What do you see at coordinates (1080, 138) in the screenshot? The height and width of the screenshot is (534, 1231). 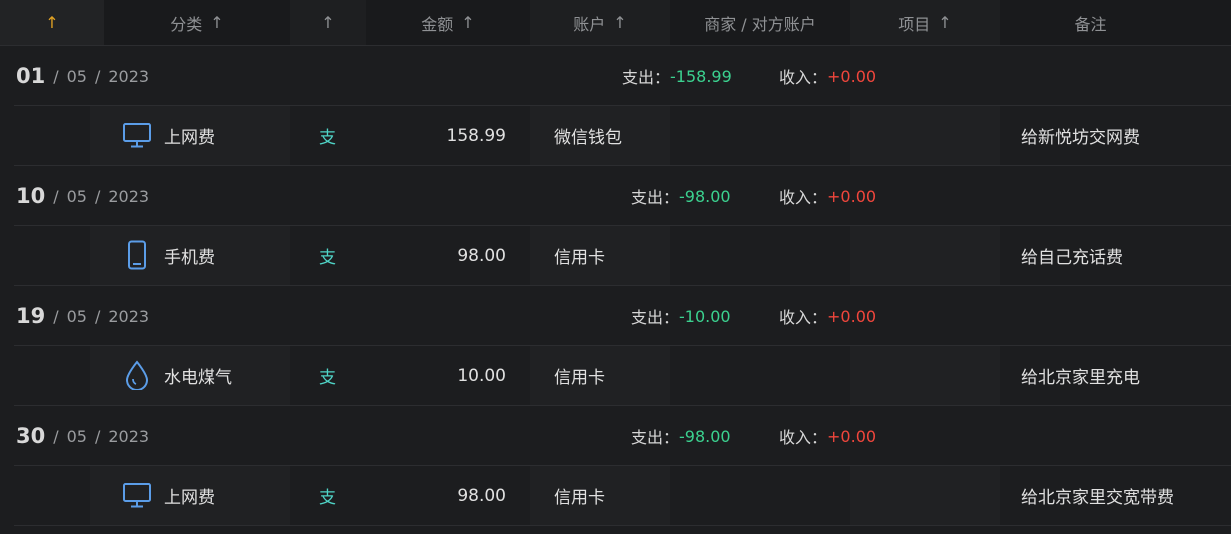 I see `note: 给新悦坊交网费` at bounding box center [1080, 138].